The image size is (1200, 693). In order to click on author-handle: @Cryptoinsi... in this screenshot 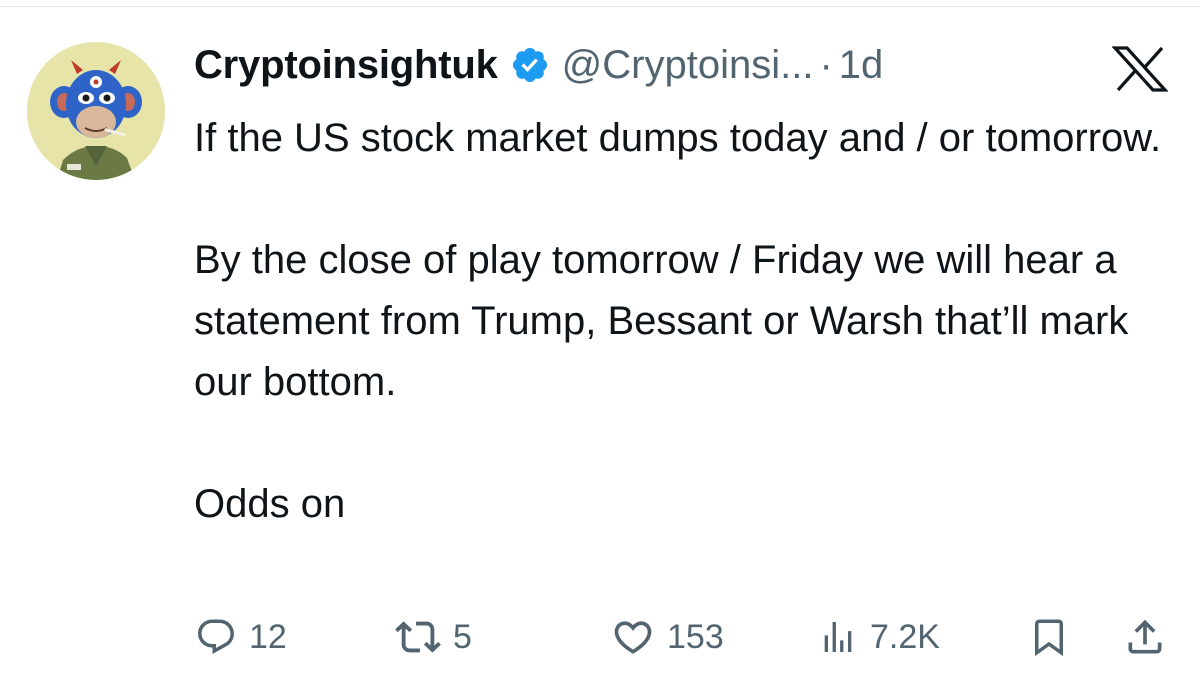, I will do `click(688, 65)`.